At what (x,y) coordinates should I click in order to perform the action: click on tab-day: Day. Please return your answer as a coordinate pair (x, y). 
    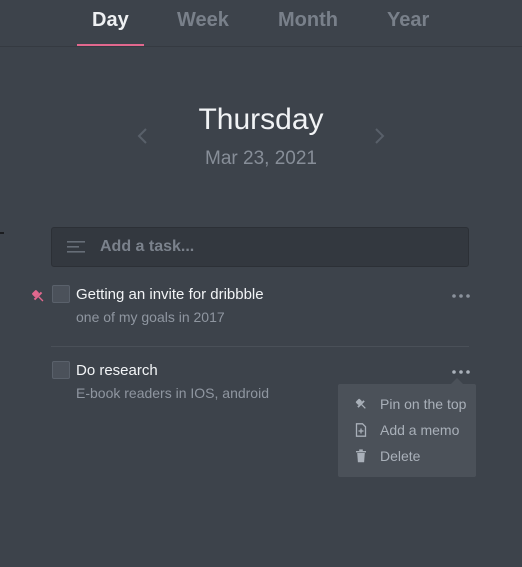
    Looking at the image, I should click on (110, 20).